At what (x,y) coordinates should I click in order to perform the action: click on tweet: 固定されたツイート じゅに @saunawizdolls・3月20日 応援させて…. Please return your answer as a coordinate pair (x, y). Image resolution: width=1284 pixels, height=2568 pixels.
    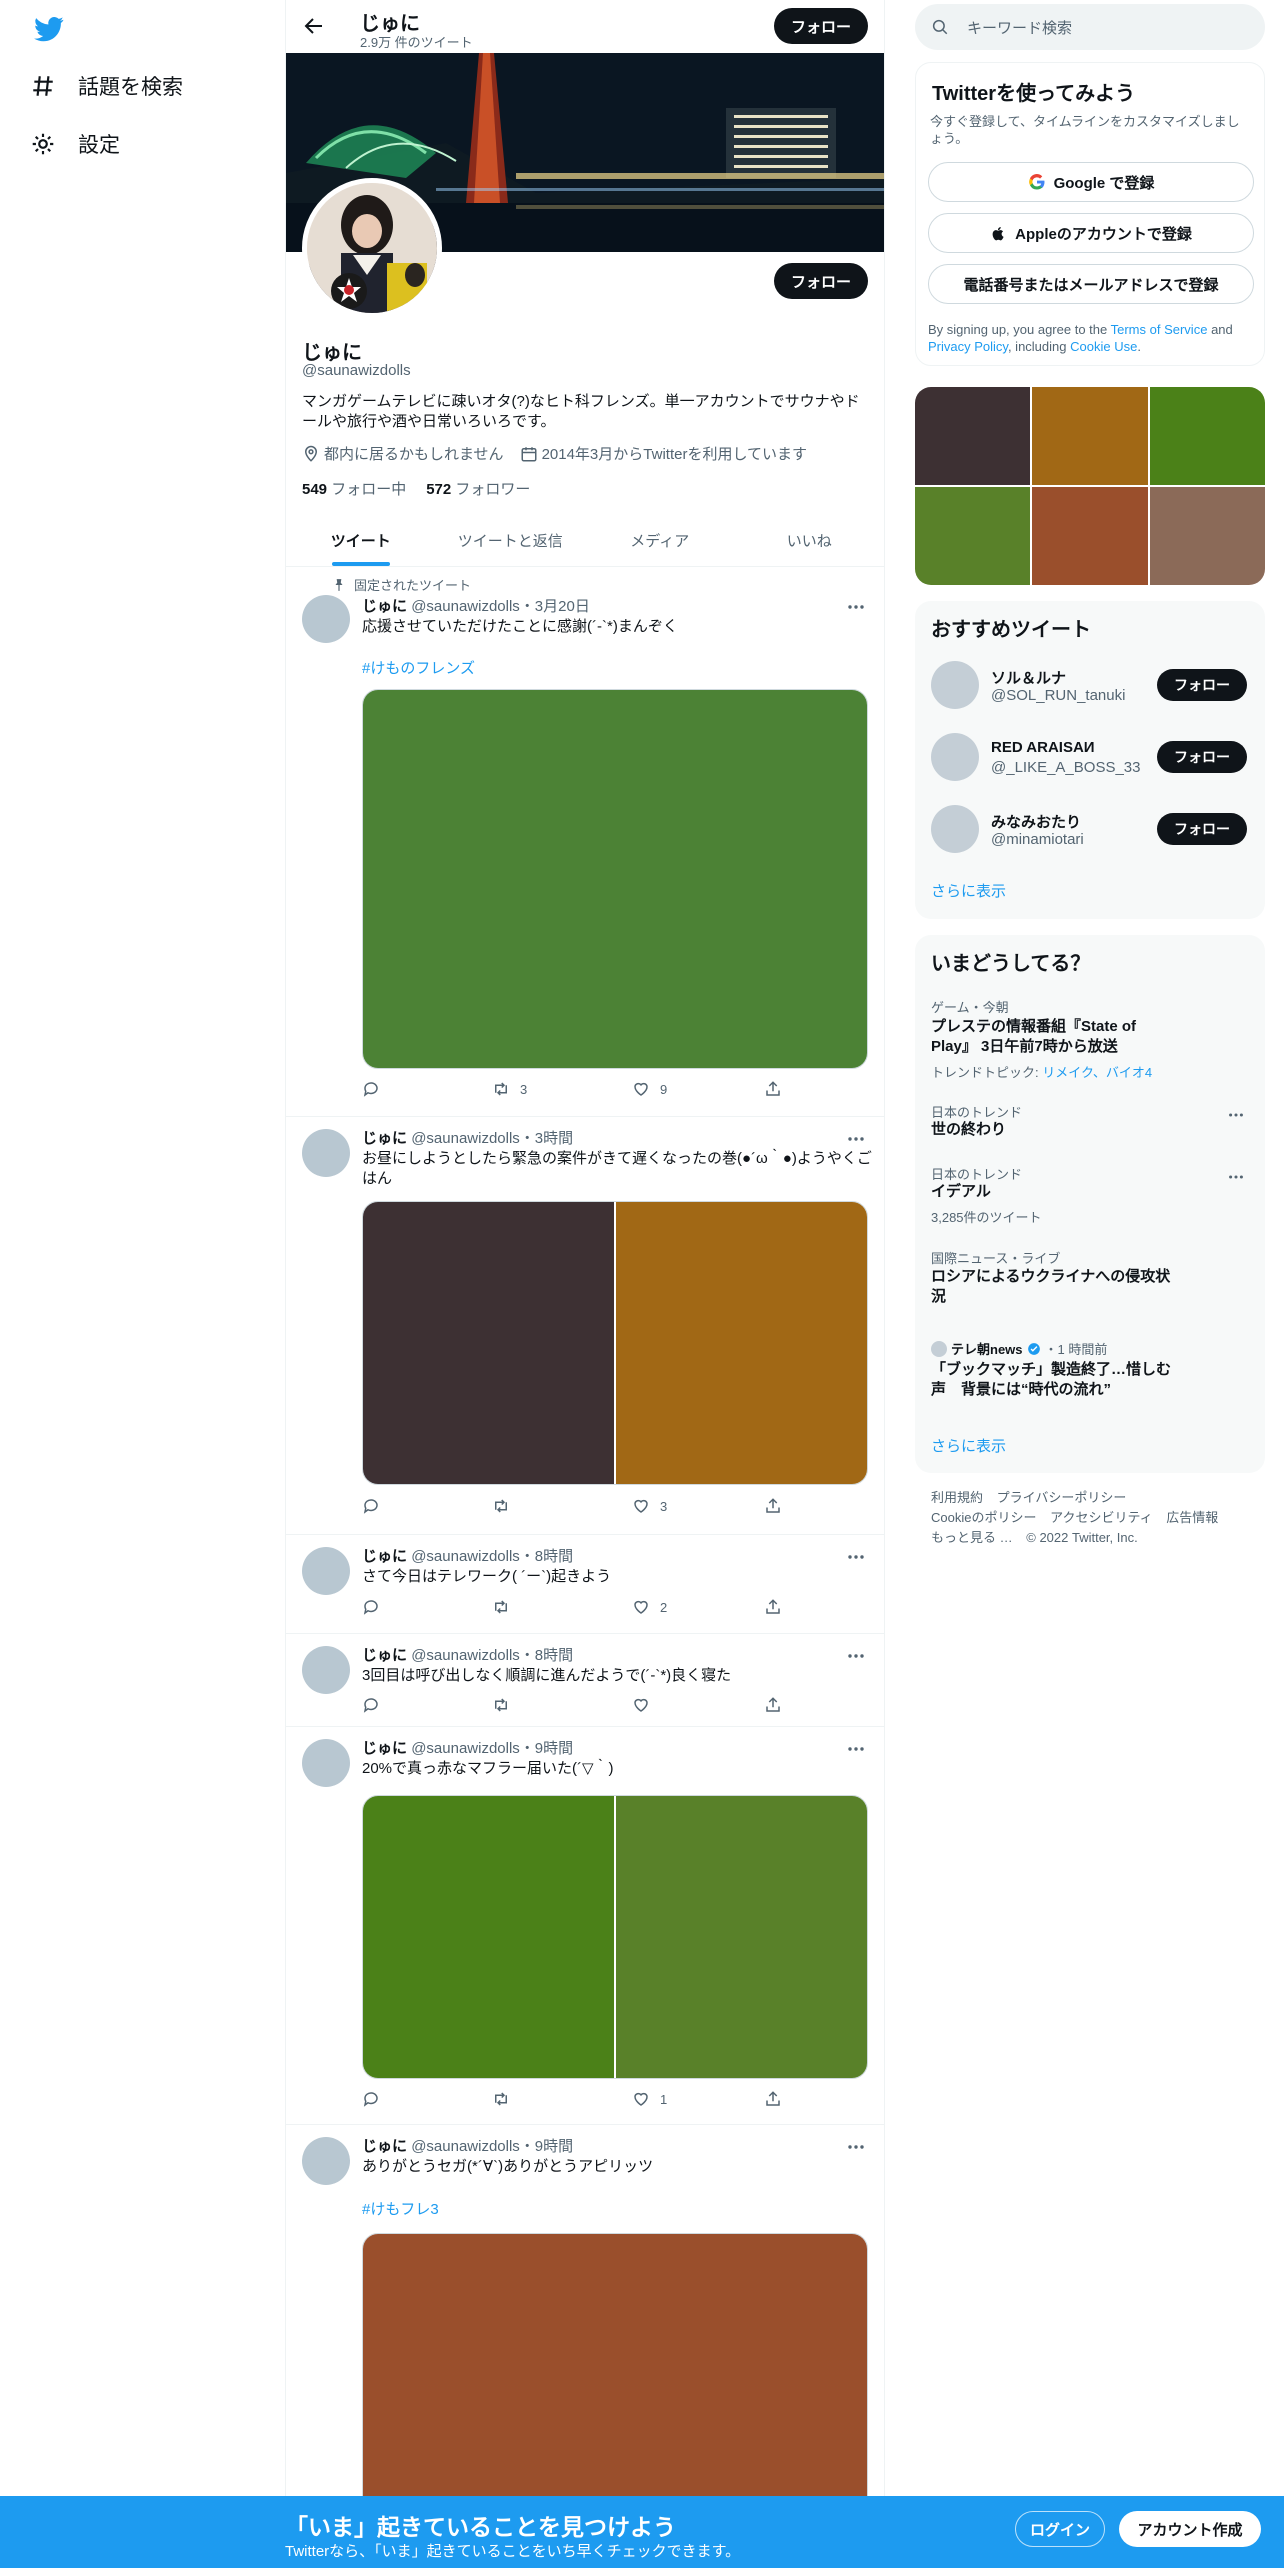
    Looking at the image, I should click on (585, 842).